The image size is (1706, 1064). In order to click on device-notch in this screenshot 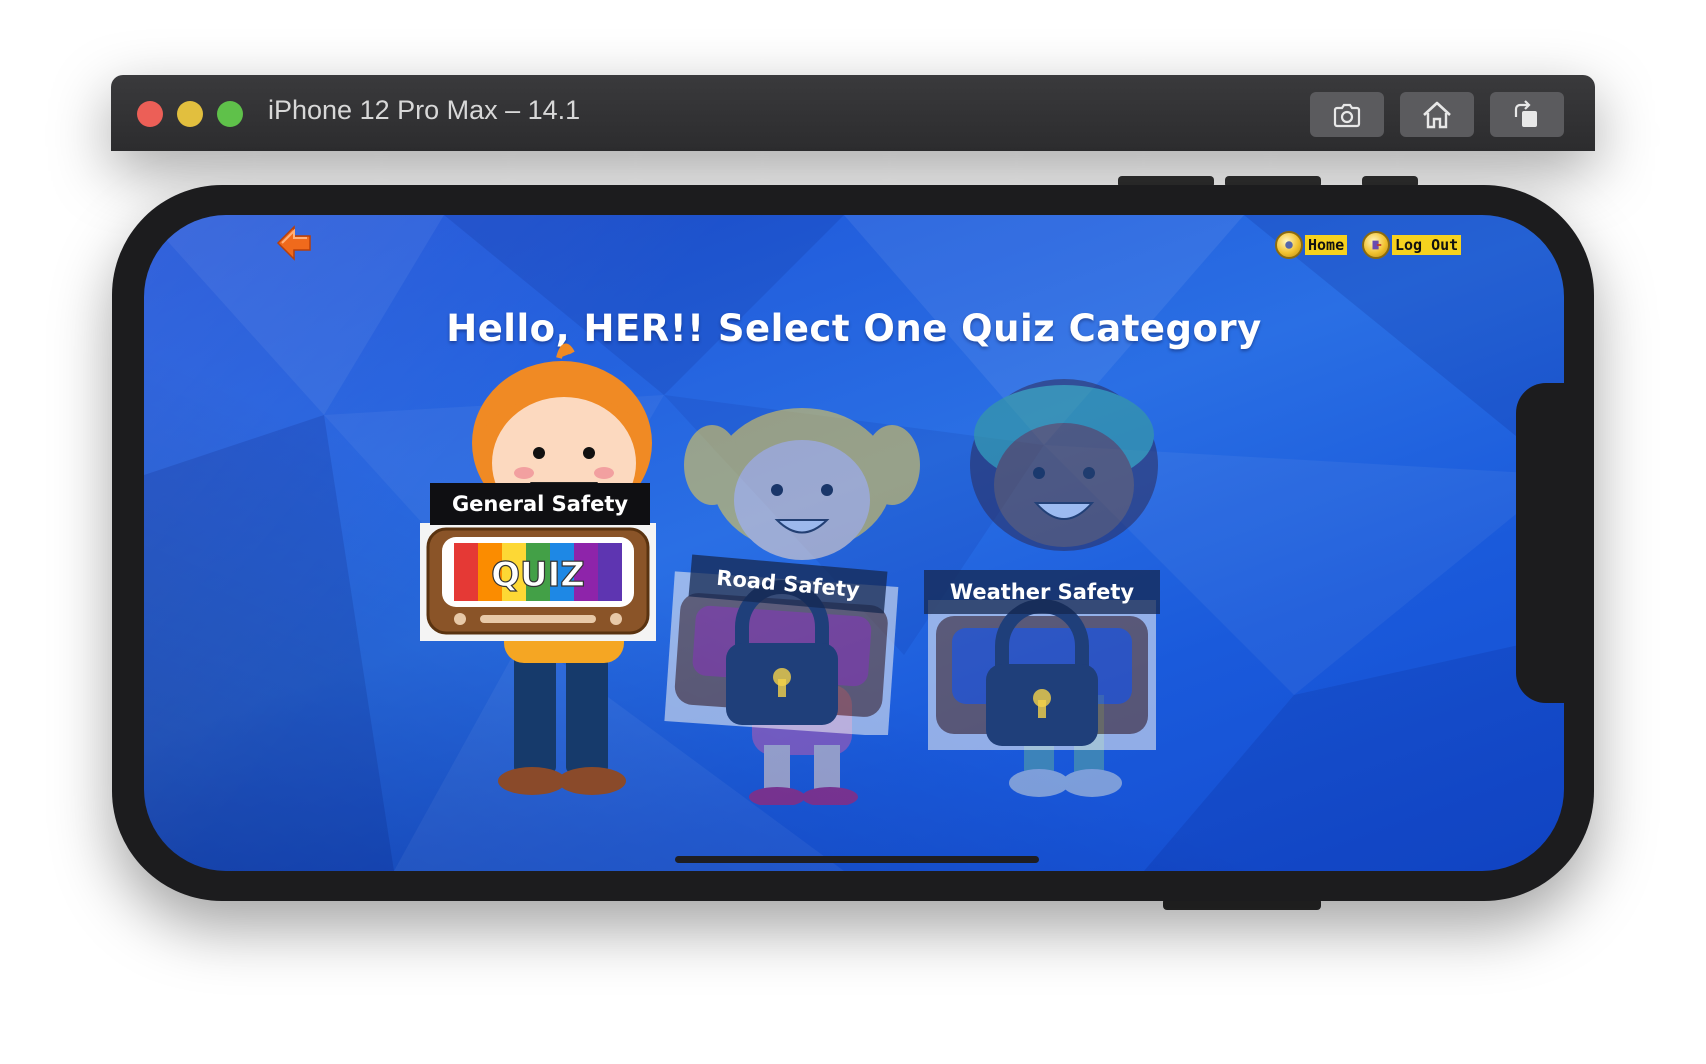, I will do `click(1540, 543)`.